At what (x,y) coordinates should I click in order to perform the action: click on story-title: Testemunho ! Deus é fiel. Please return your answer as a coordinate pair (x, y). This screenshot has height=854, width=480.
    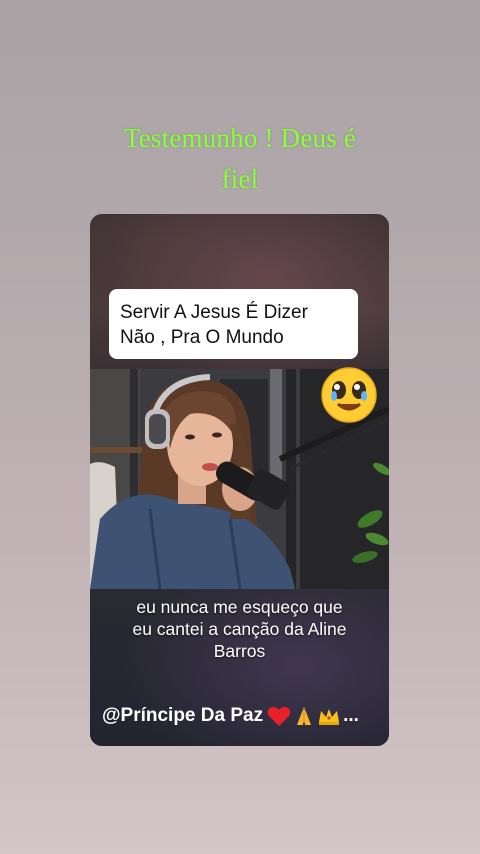
    Looking at the image, I should click on (240, 159).